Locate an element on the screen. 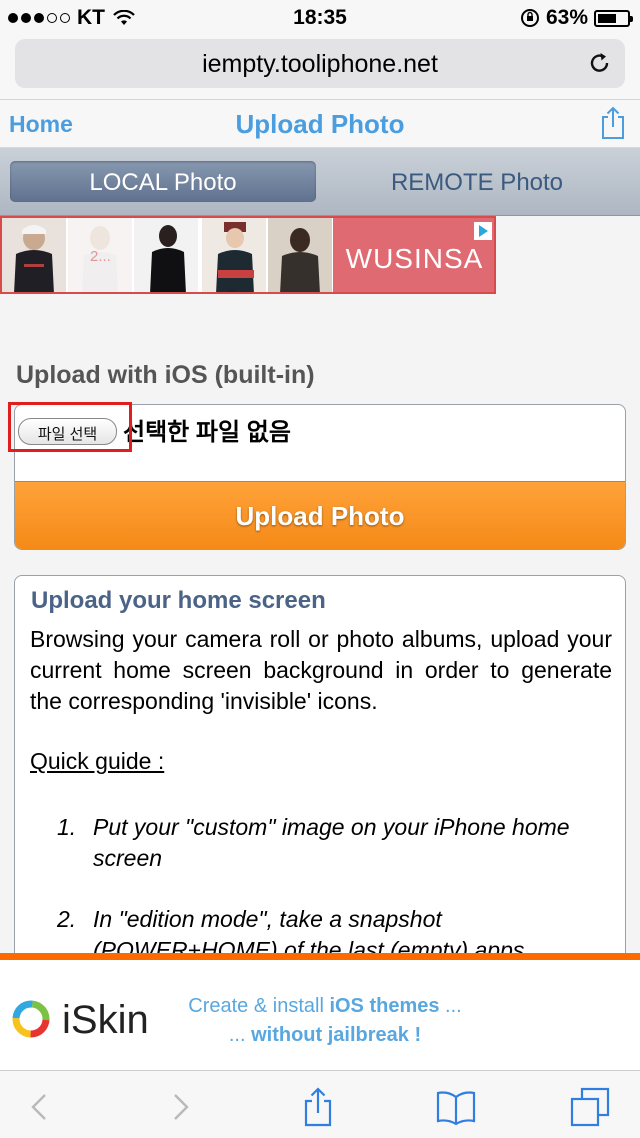 The image size is (640, 1138). info-title: Upload your home screen is located at coordinates (178, 600).